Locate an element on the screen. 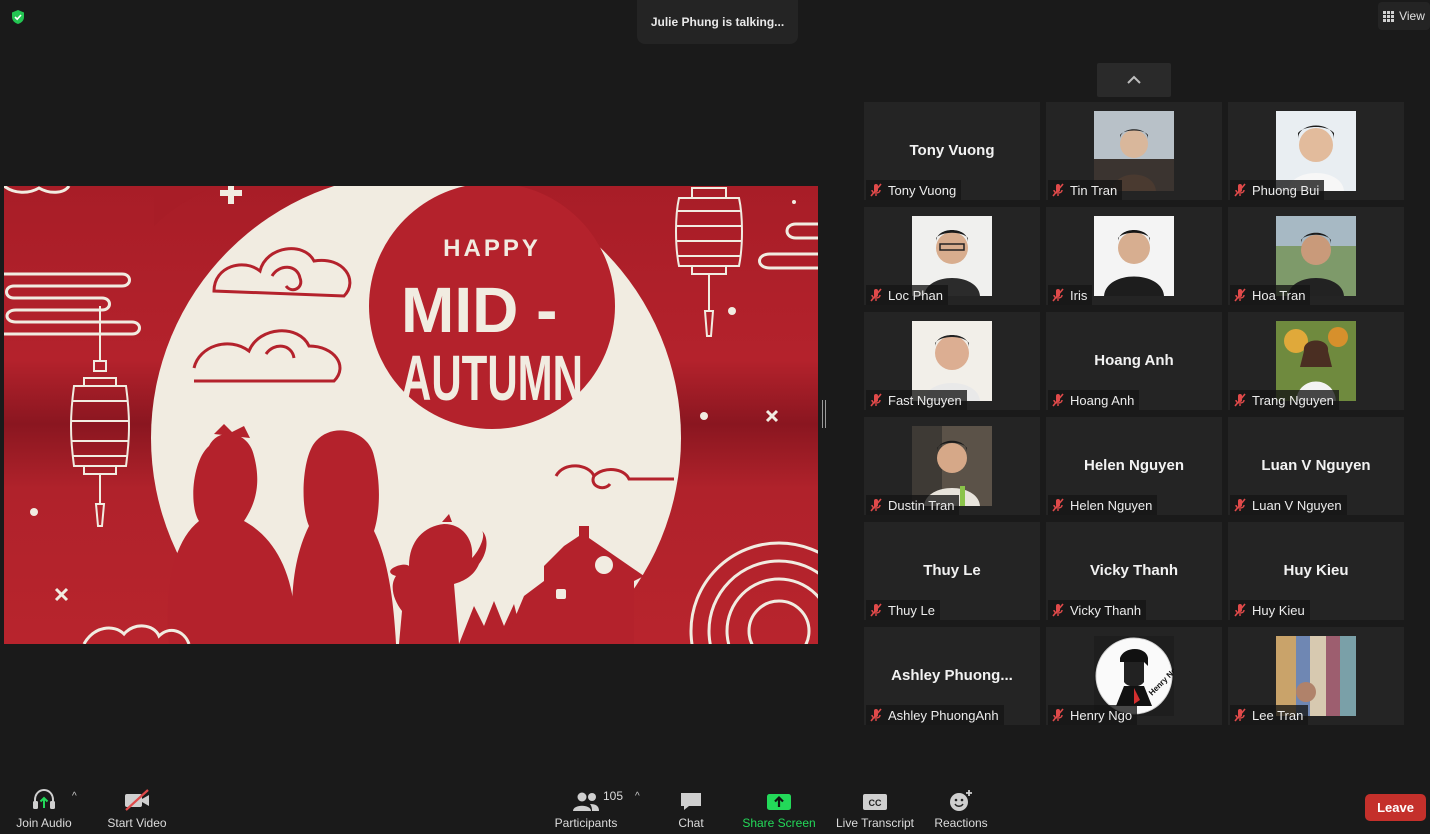 The height and width of the screenshot is (834, 1430). participant-display-name: Helen Nguyen is located at coordinates (1134, 465).